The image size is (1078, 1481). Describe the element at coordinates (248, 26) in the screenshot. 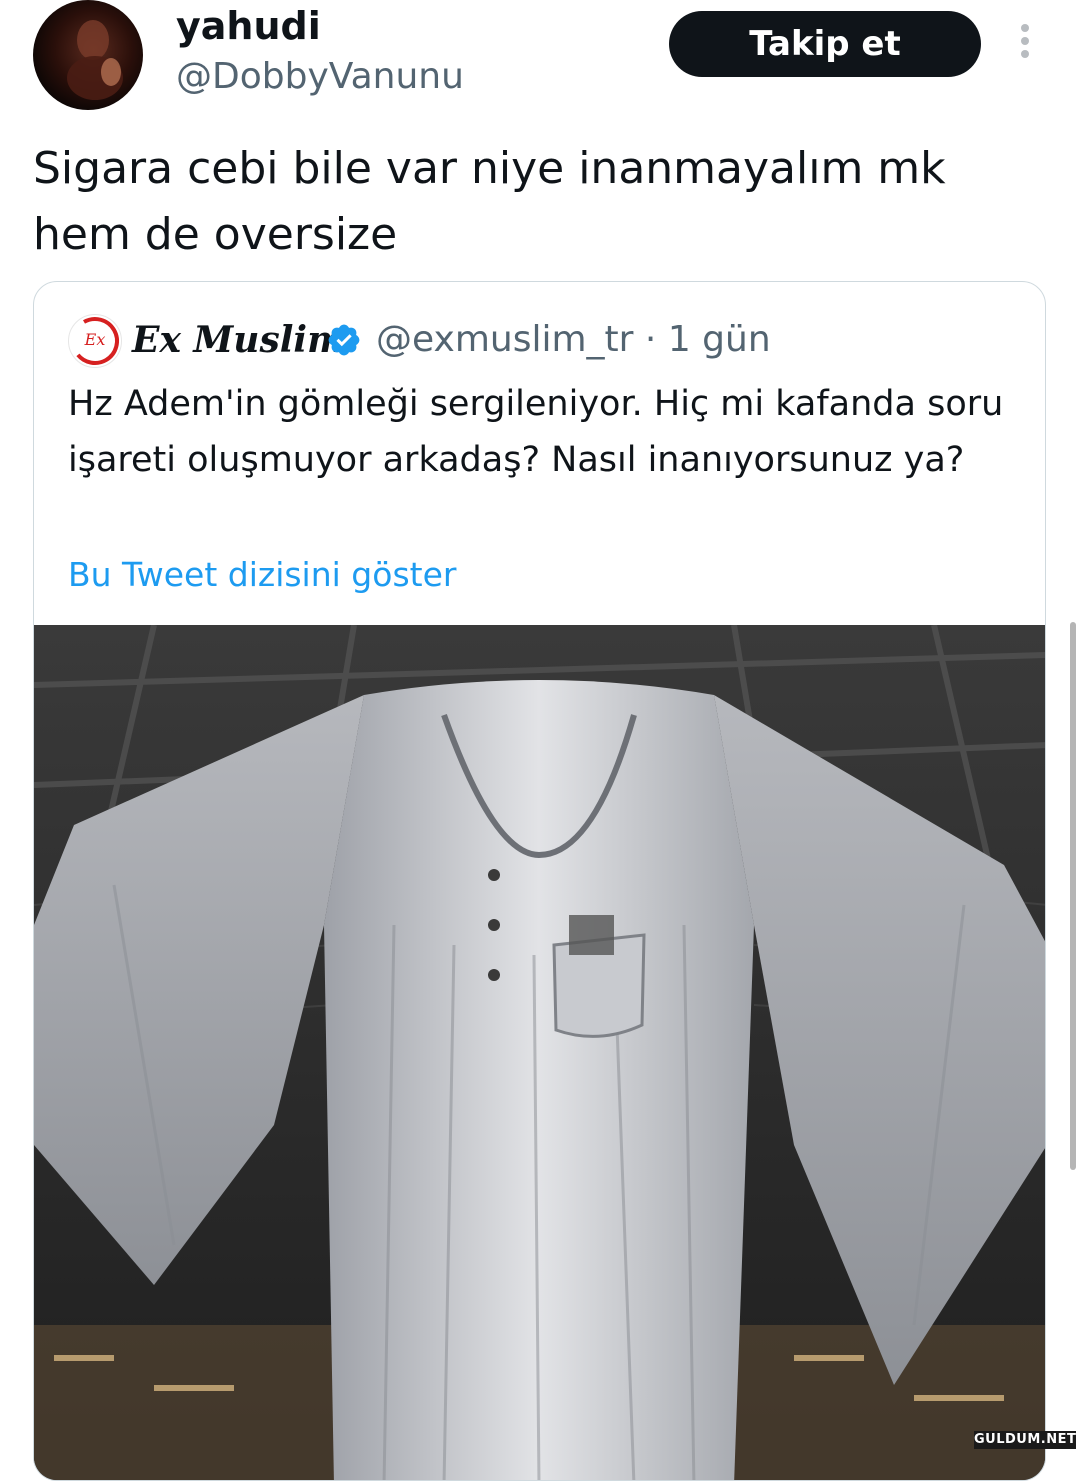

I see `author-display-name: yahudi` at that location.